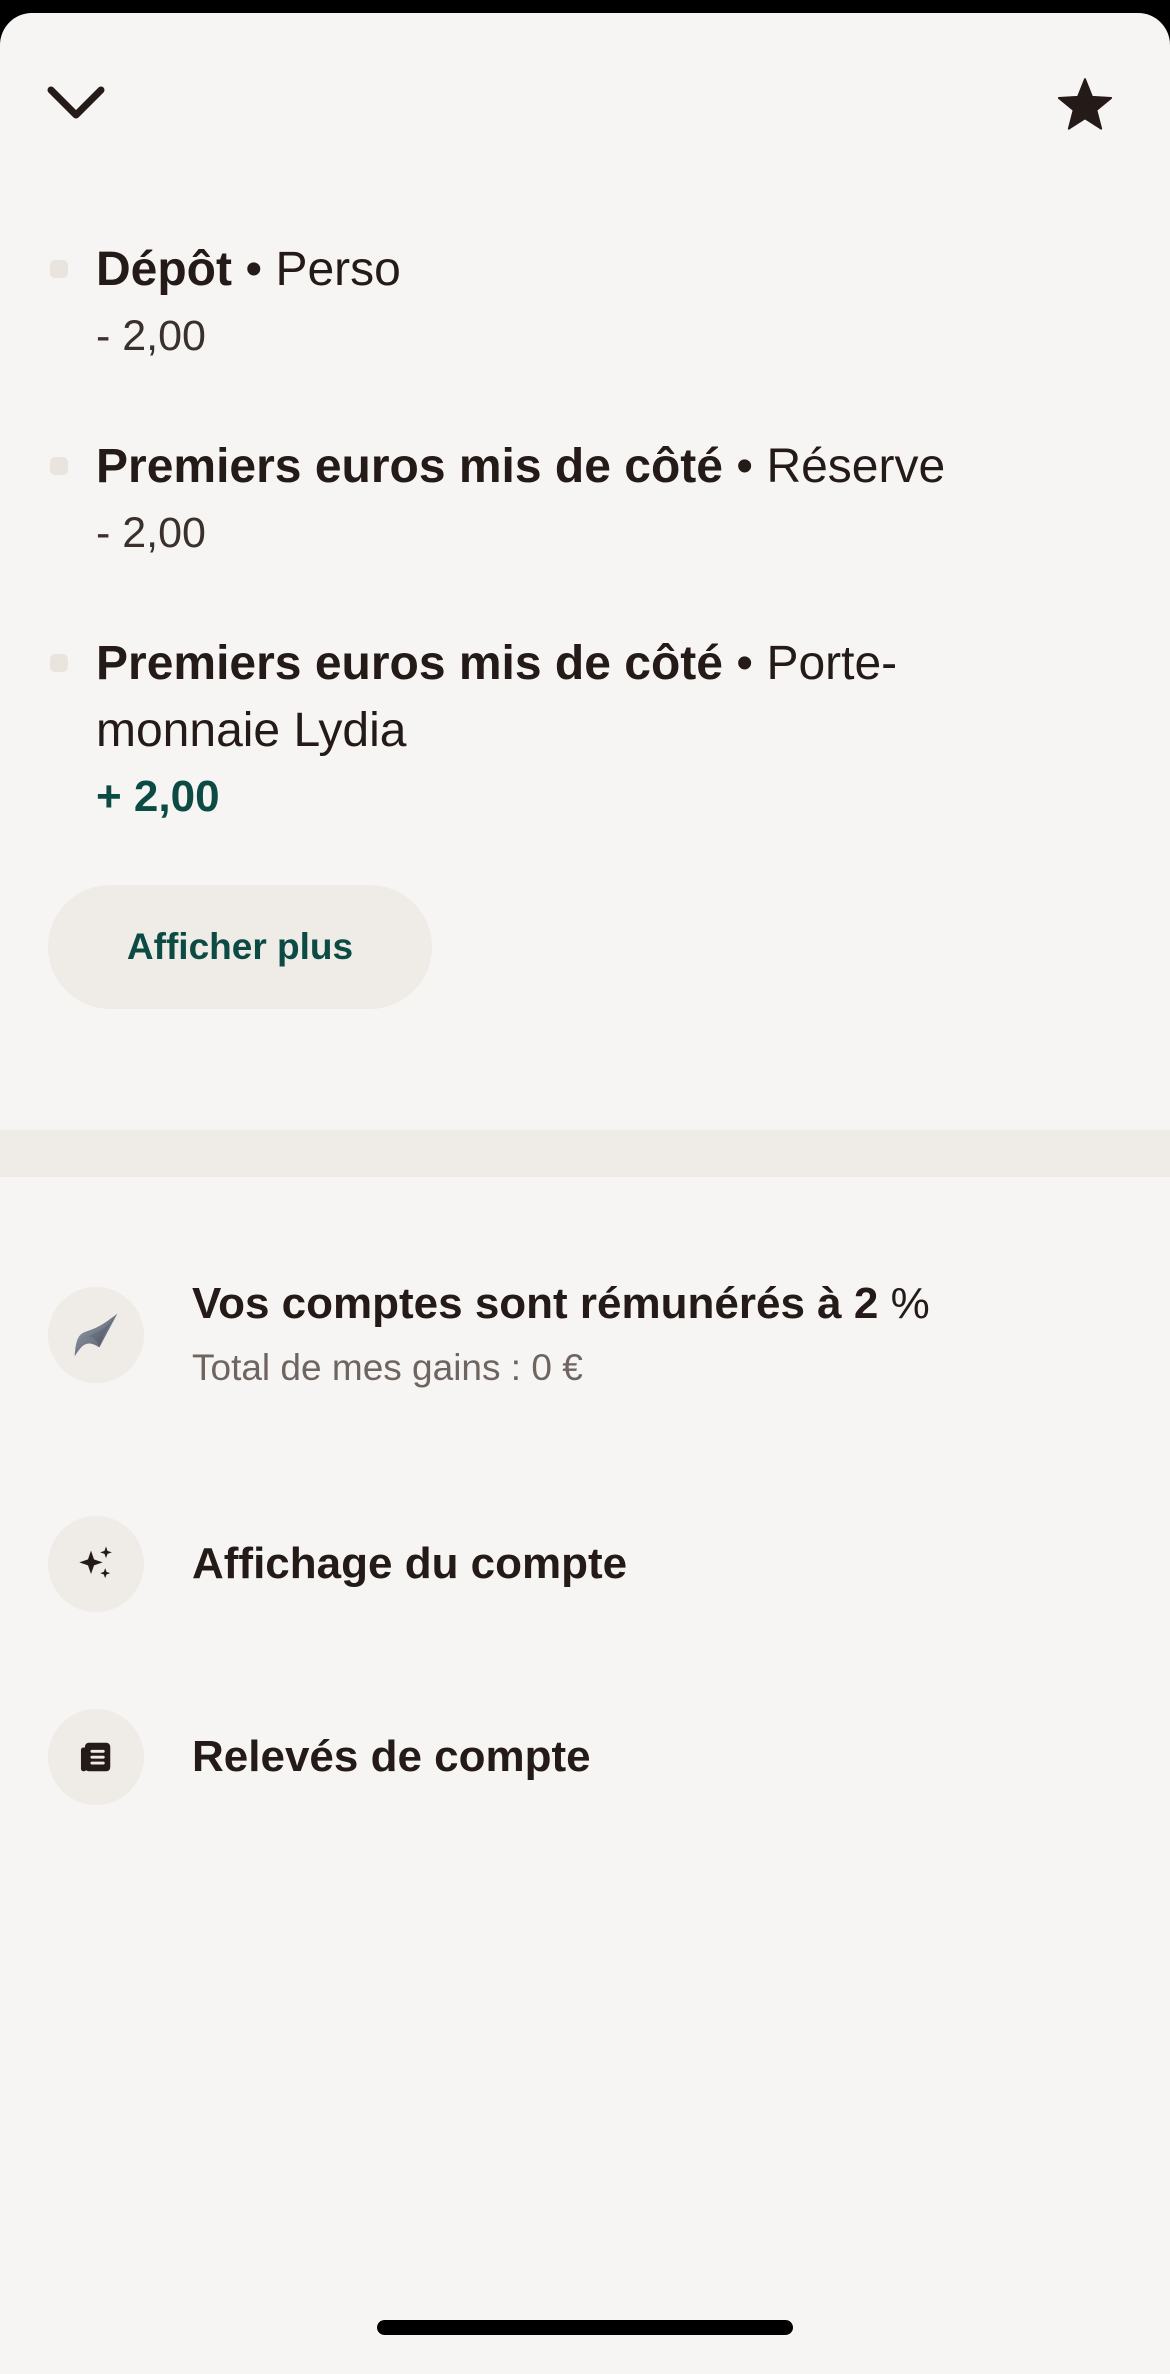 This screenshot has height=2374, width=1170. What do you see at coordinates (338, 269) in the screenshot?
I see `transaction-account: Perso` at bounding box center [338, 269].